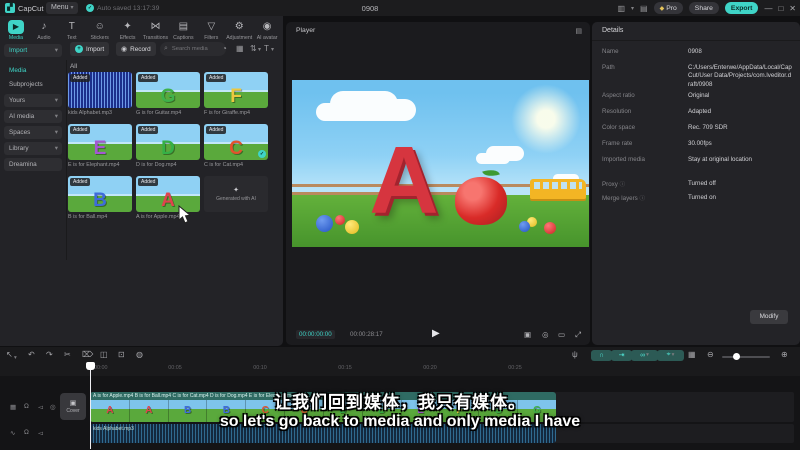  Describe the element at coordinates (561, 334) in the screenshot. I see `ratio-icon: ▭` at that location.